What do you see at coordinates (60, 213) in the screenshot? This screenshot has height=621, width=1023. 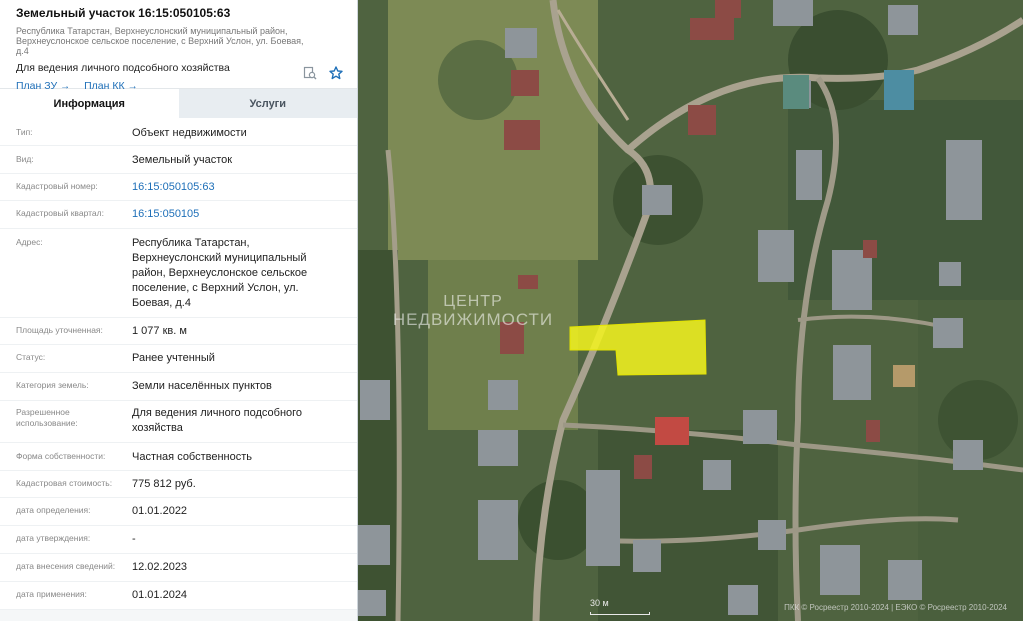 I see `property-label: Кадастровый квартал:` at bounding box center [60, 213].